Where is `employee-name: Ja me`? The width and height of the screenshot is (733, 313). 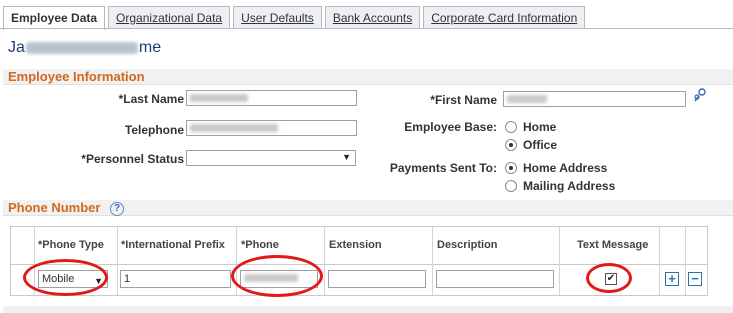
employee-name: Ja me is located at coordinates (84, 48).